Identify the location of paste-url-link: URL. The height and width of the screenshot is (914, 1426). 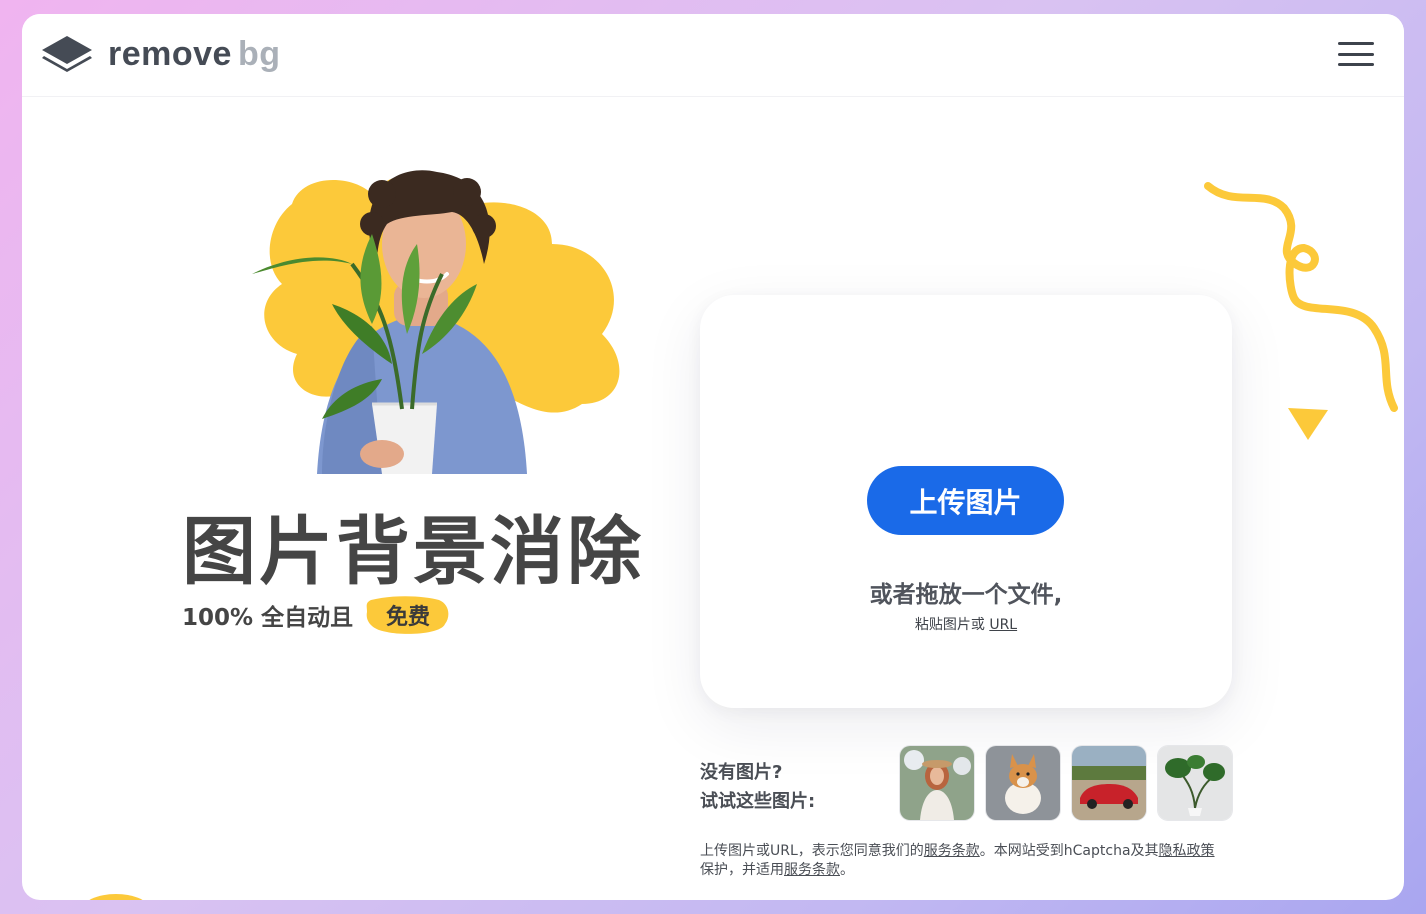
(1003, 625).